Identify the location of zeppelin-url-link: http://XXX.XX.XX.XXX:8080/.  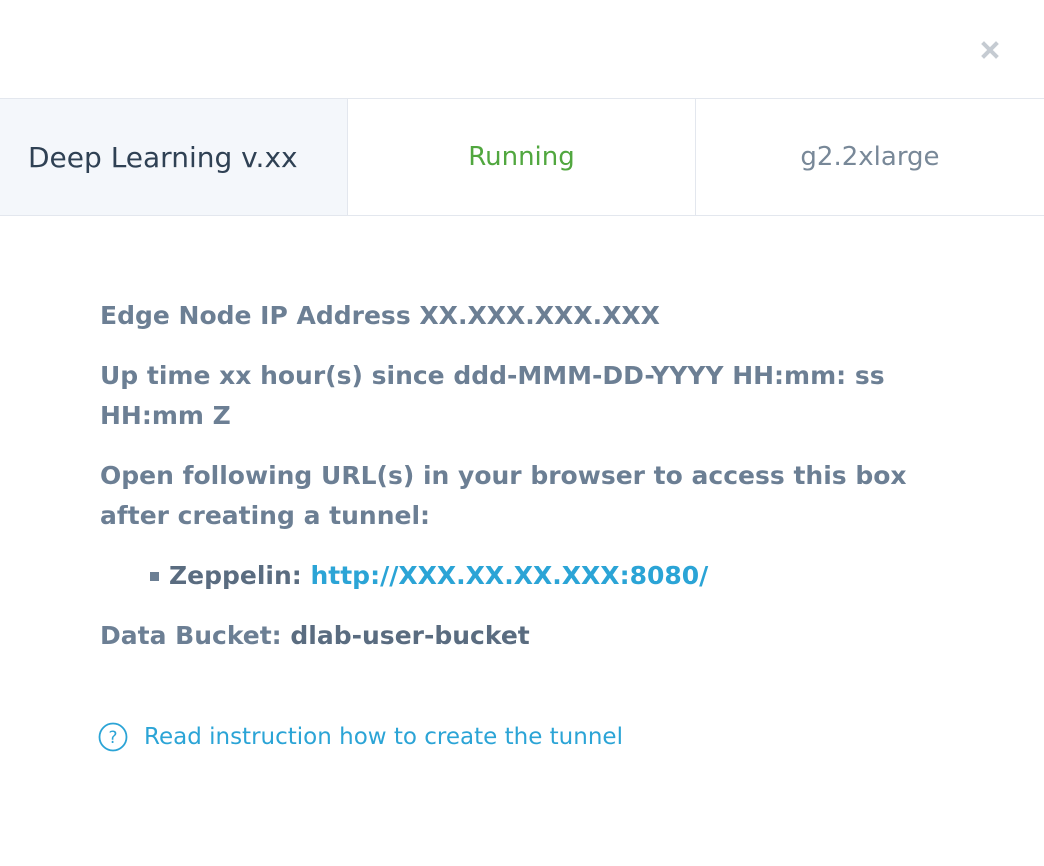
(509, 576).